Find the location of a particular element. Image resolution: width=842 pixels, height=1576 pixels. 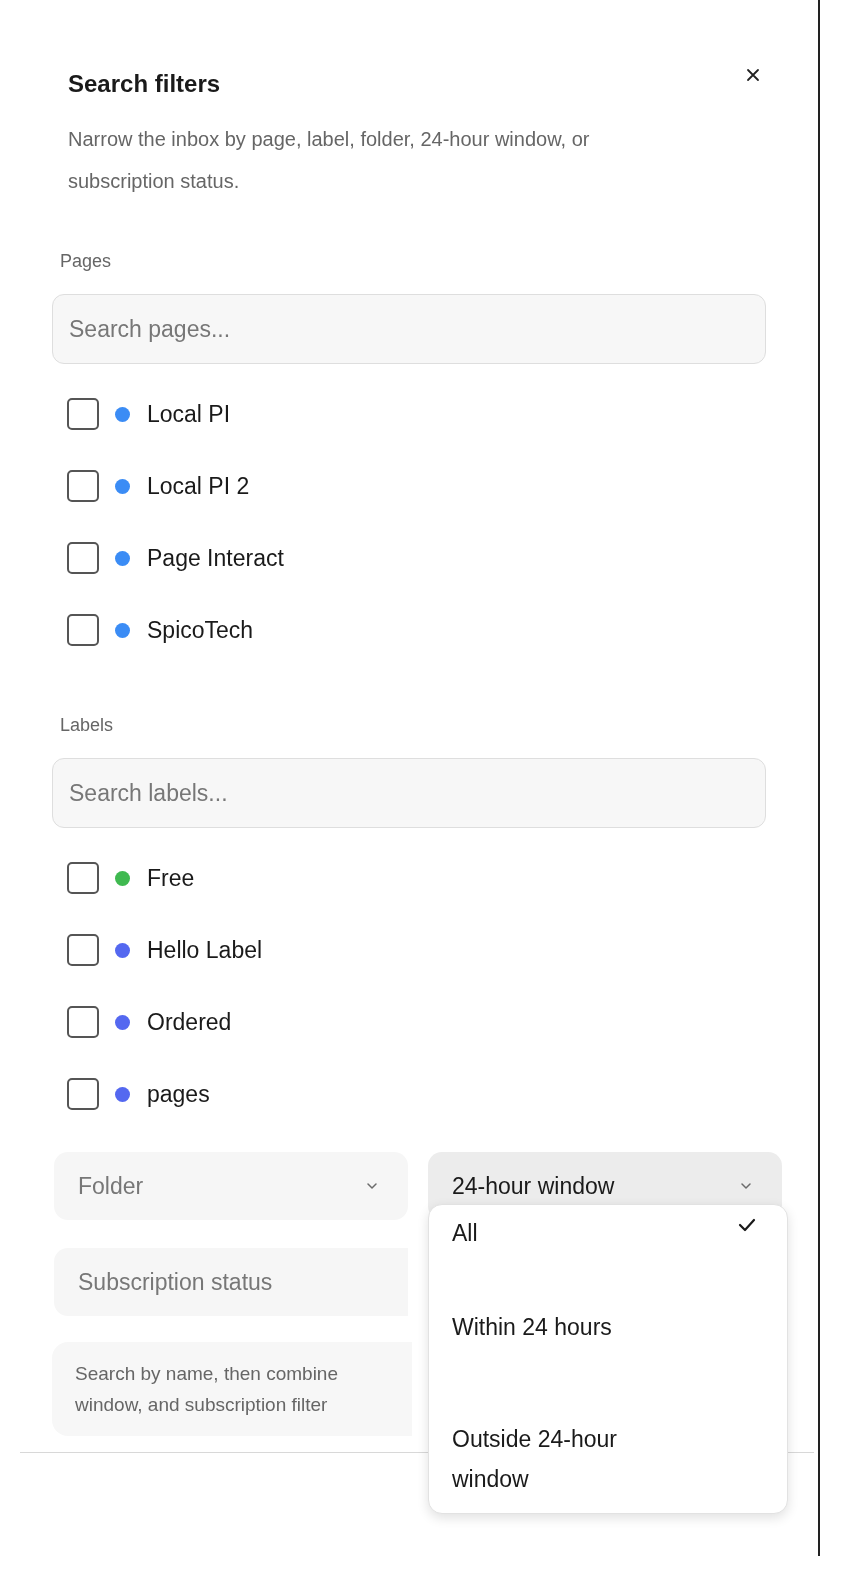

section-heading: Pages is located at coordinates (86, 261).